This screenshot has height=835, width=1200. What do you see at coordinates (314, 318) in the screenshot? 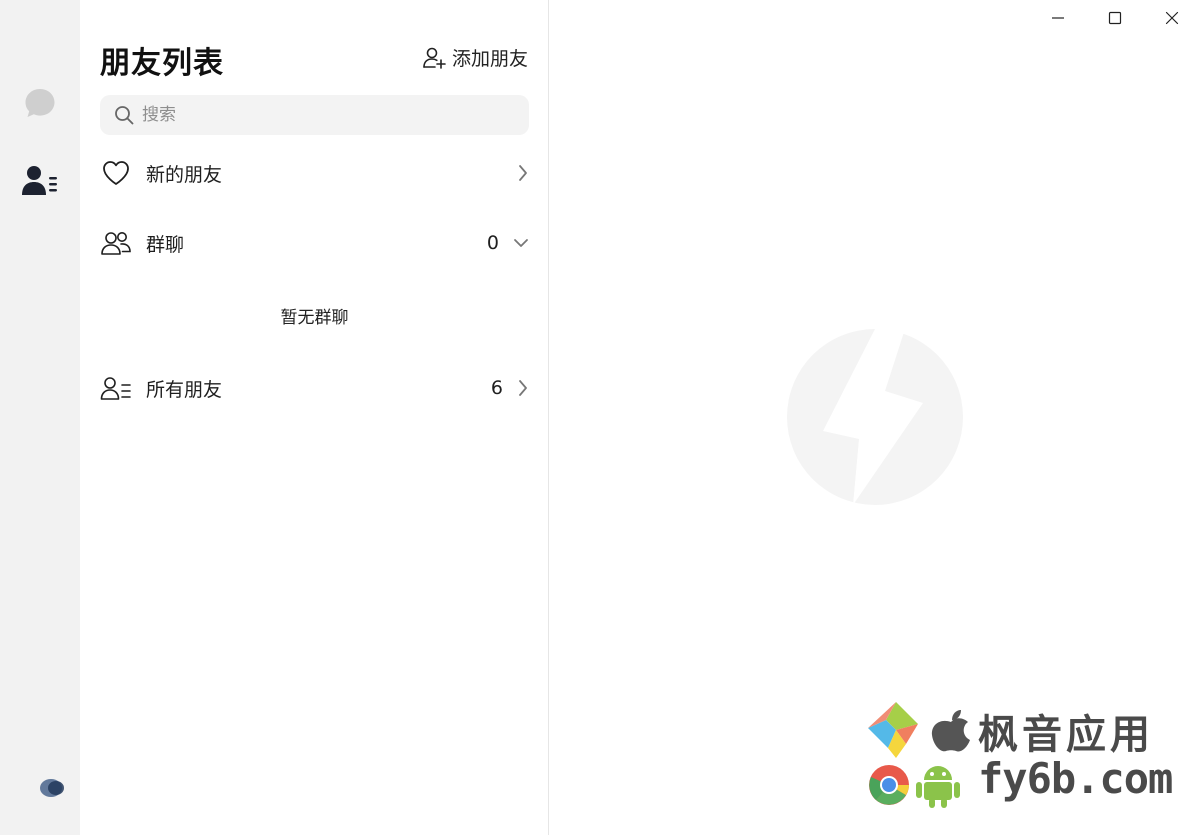
I see `group-chat-empty-text: 暂无群聊` at bounding box center [314, 318].